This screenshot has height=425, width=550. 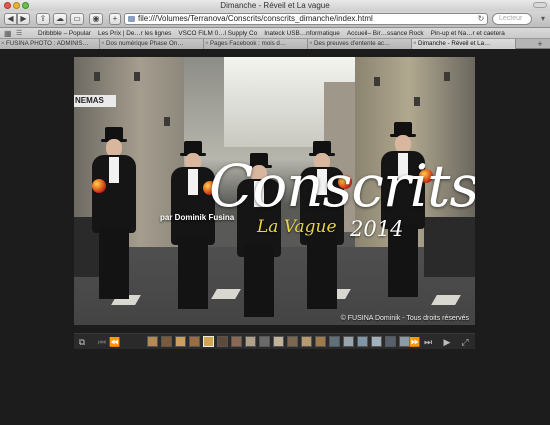 I want to click on bookmarks-list-icon: ☰, so click(x=24, y=33).